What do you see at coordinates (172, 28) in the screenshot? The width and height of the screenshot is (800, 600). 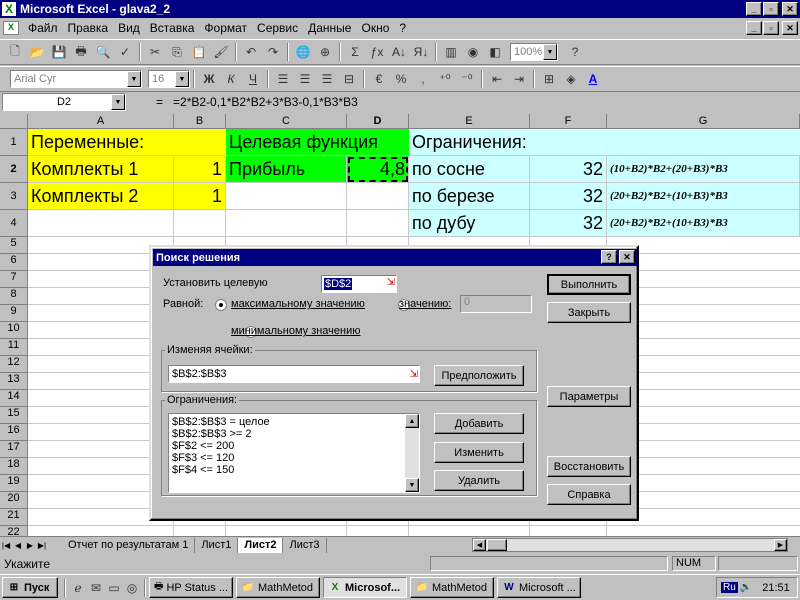 I see `menu-insert: Вставка` at bounding box center [172, 28].